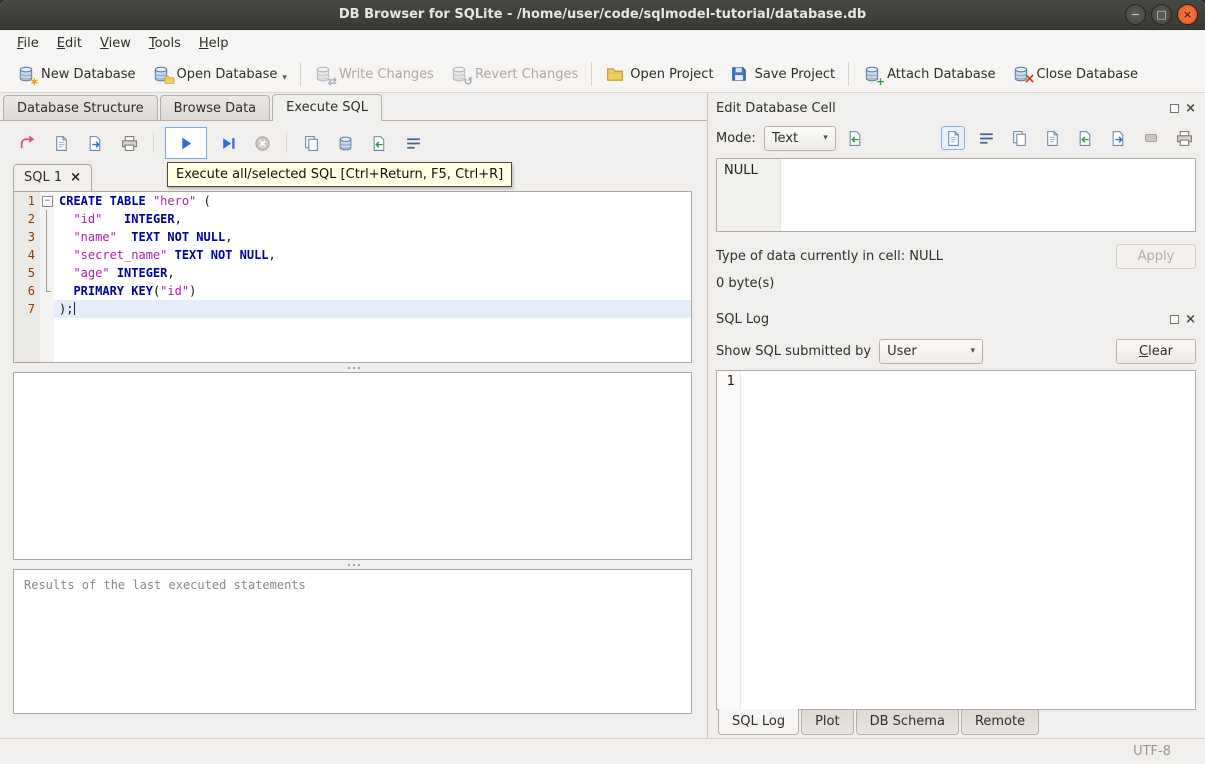  I want to click on editor-line-current: 7 );, so click(352, 309).